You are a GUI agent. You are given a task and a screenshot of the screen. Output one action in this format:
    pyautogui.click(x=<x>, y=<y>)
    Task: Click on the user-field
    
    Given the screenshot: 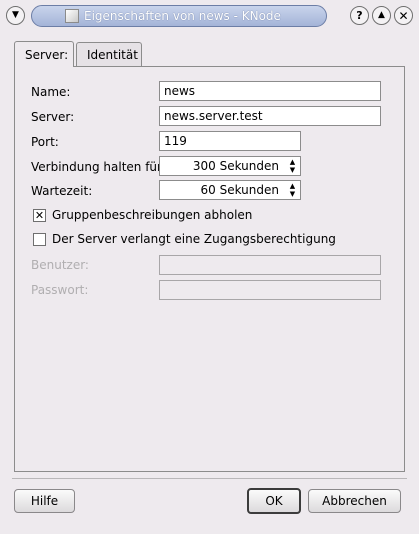 What is the action you would take?
    pyautogui.click(x=270, y=265)
    